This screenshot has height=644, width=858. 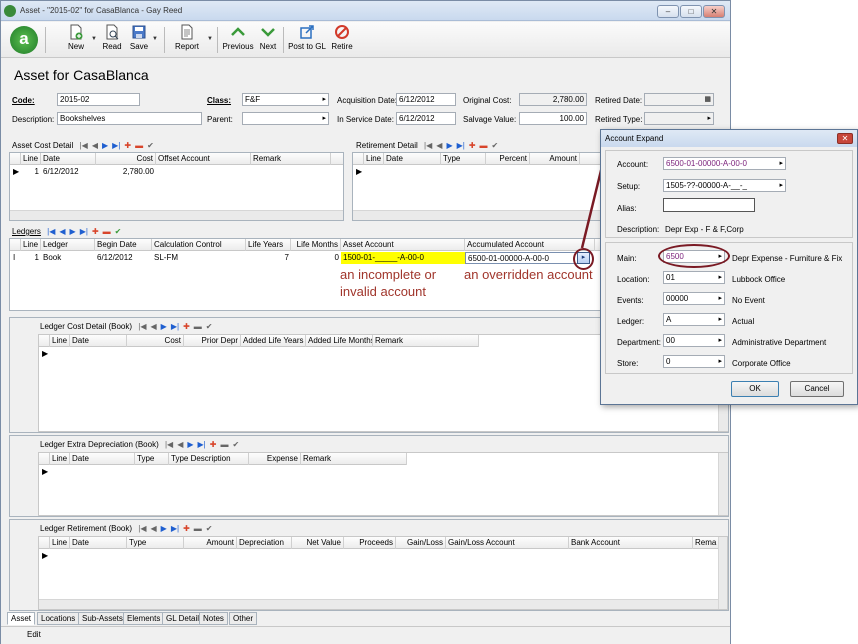 I want to click on retired-date-input: ▦, so click(x=679, y=99).